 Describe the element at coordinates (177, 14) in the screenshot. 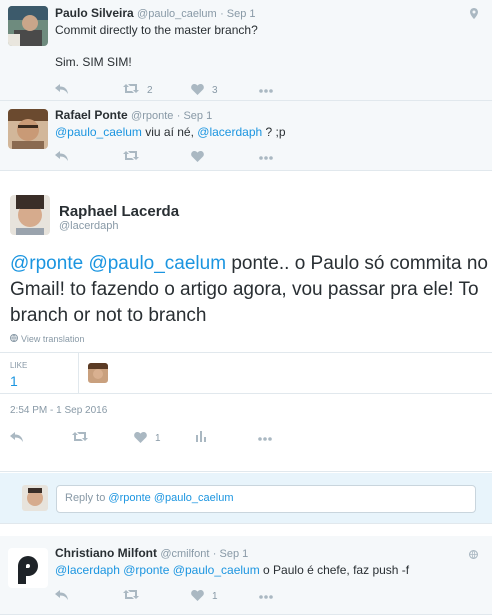

I see `handle: @paulo_caelum` at that location.